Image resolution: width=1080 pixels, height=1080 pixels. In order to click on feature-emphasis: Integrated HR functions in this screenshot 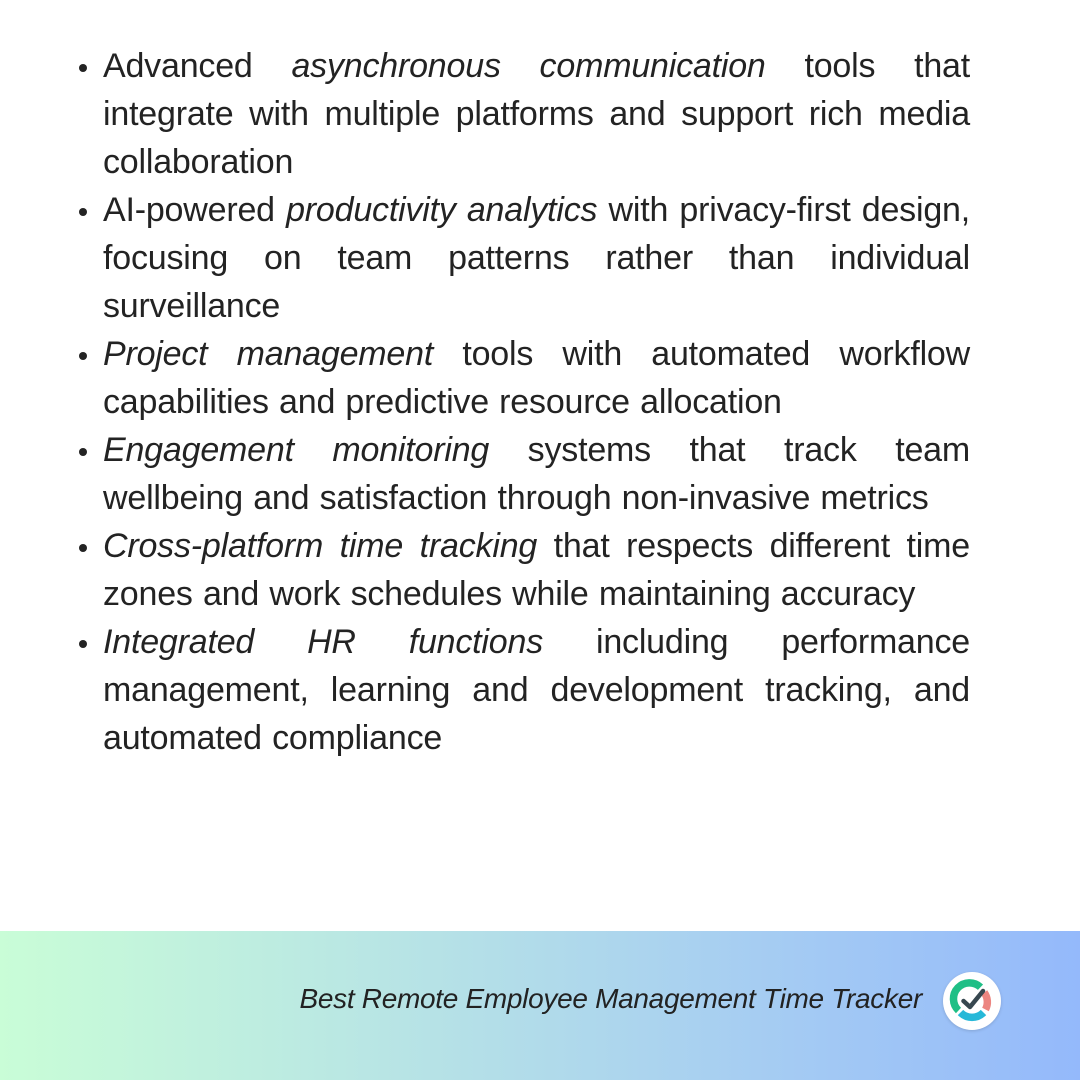, I will do `click(323, 642)`.